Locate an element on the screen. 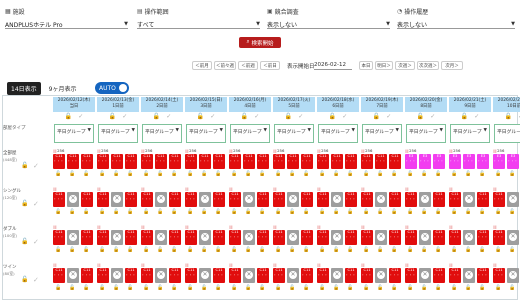 The image size is (520, 300). facility-select: ANDPLUSホテル Pro ▼ is located at coordinates (66, 24).